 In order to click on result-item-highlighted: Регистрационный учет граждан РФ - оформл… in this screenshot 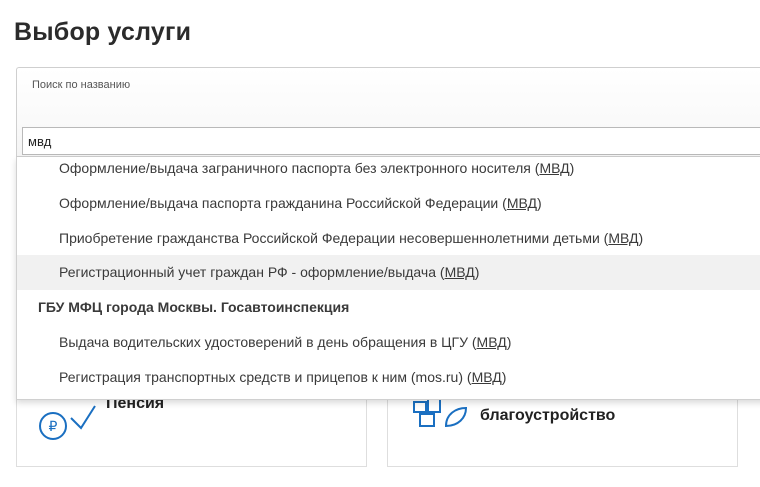, I will do `click(388, 272)`.